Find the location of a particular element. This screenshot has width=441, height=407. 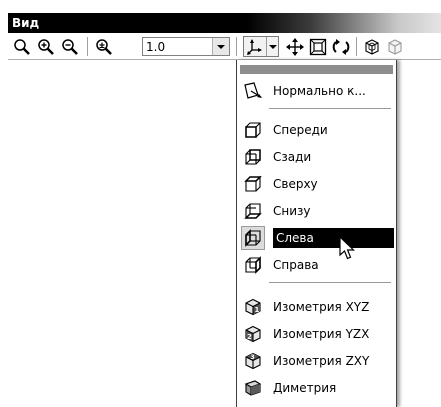

zoom-all-icon is located at coordinates (318, 47).